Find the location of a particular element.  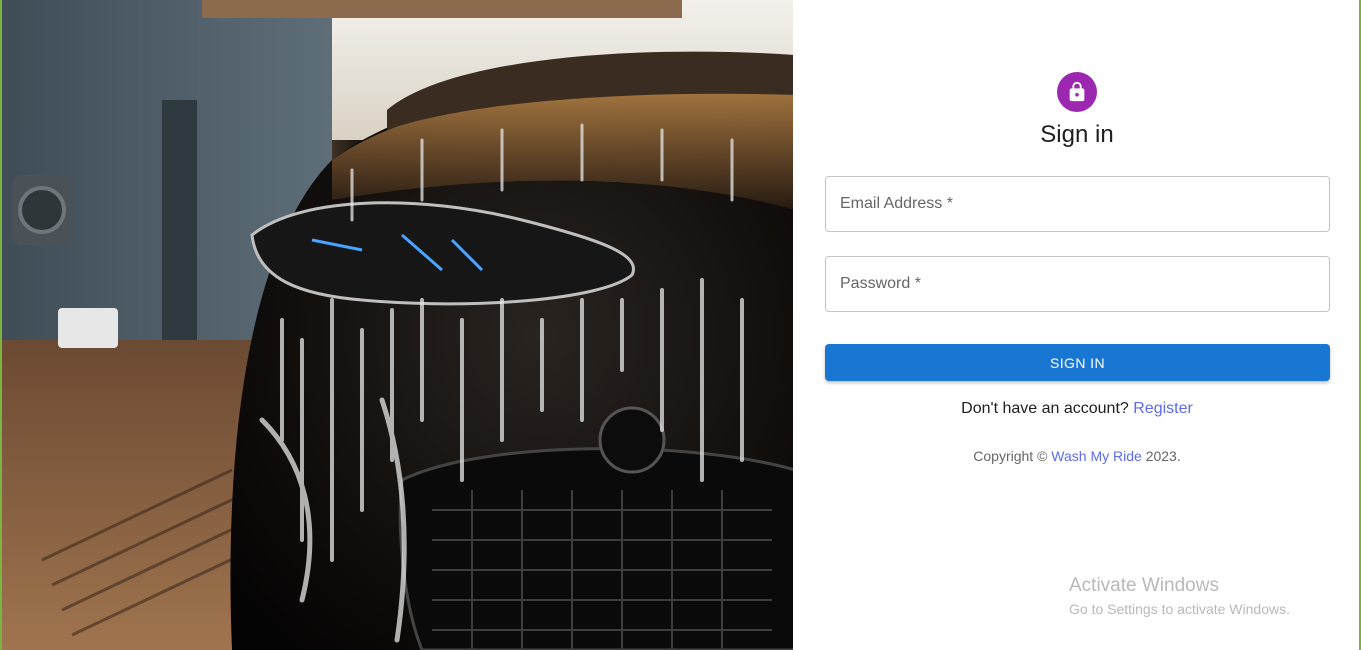

sign-in-button: SIGN IN is located at coordinates (1077, 362).